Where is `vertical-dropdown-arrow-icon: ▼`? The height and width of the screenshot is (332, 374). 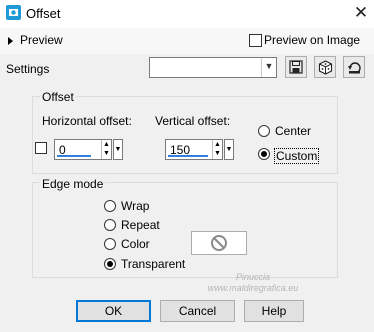 vertical-dropdown-arrow-icon: ▼ is located at coordinates (229, 149).